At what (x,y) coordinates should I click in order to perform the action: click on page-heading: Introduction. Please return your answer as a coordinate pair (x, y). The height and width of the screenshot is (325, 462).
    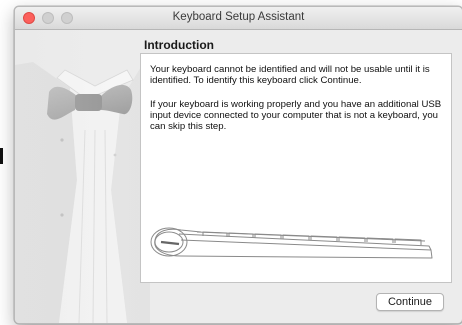
    Looking at the image, I should click on (179, 45).